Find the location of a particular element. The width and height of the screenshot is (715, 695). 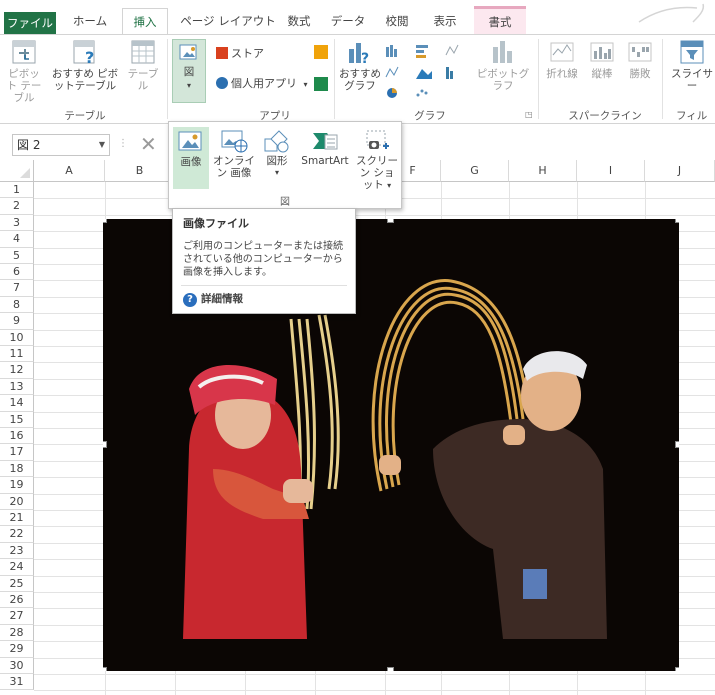

row-header: 3 is located at coordinates (17, 223).